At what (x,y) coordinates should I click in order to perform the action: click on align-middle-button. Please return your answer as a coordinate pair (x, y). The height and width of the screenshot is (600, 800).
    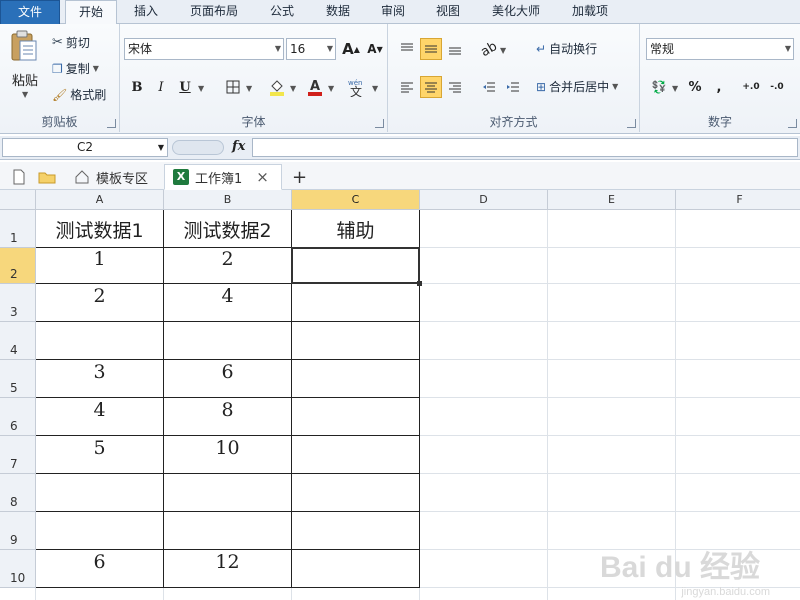
    Looking at the image, I should click on (431, 49).